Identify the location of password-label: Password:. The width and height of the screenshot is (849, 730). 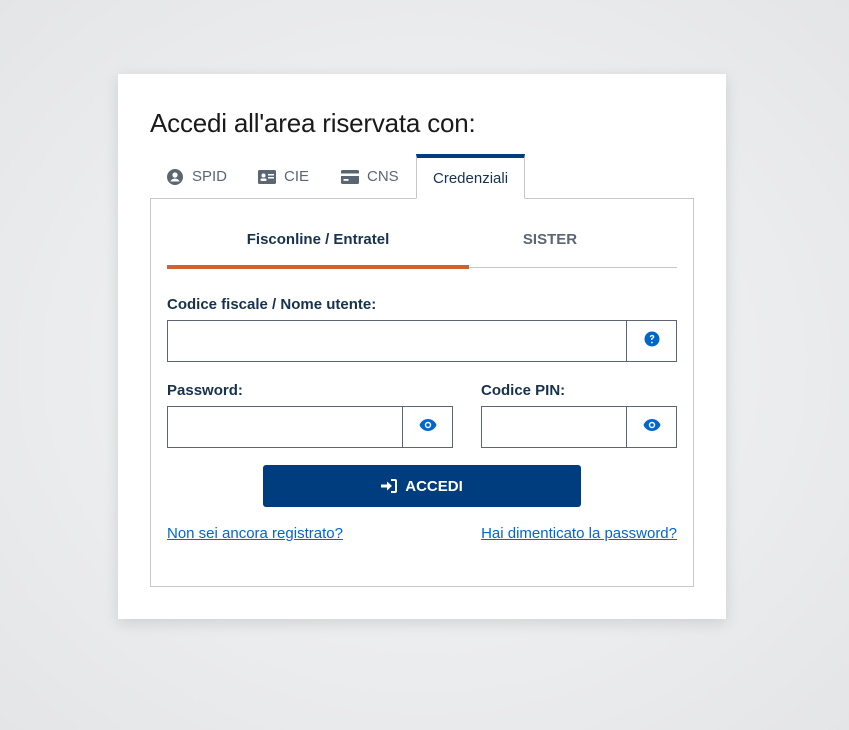
(205, 390).